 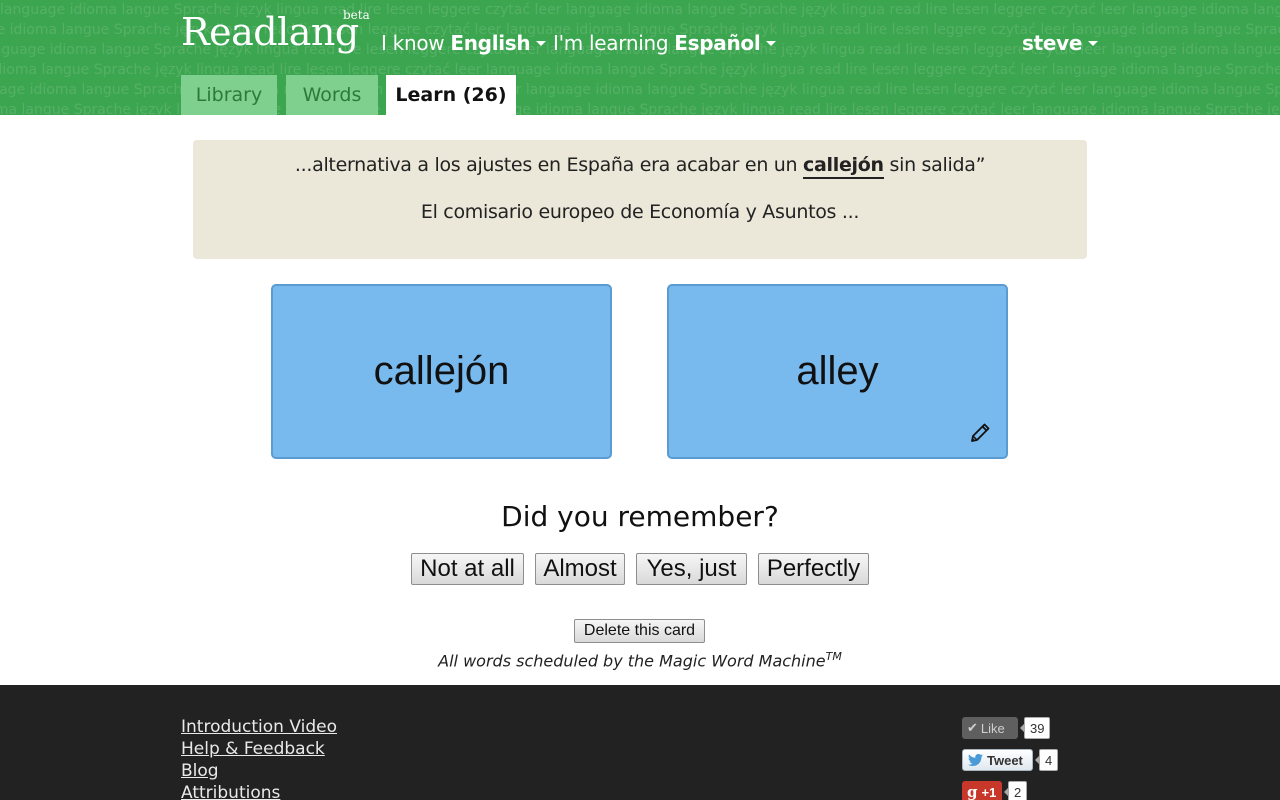 What do you see at coordinates (937, 165) in the screenshot?
I see `context-after: sin salida”` at bounding box center [937, 165].